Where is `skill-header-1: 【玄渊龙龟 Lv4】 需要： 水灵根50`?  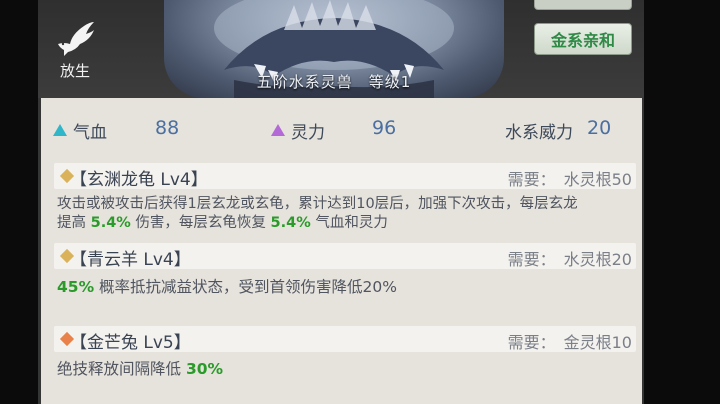 skill-header-1: 【玄渊龙龟 Lv4】 需要： 水灵根50 is located at coordinates (345, 176).